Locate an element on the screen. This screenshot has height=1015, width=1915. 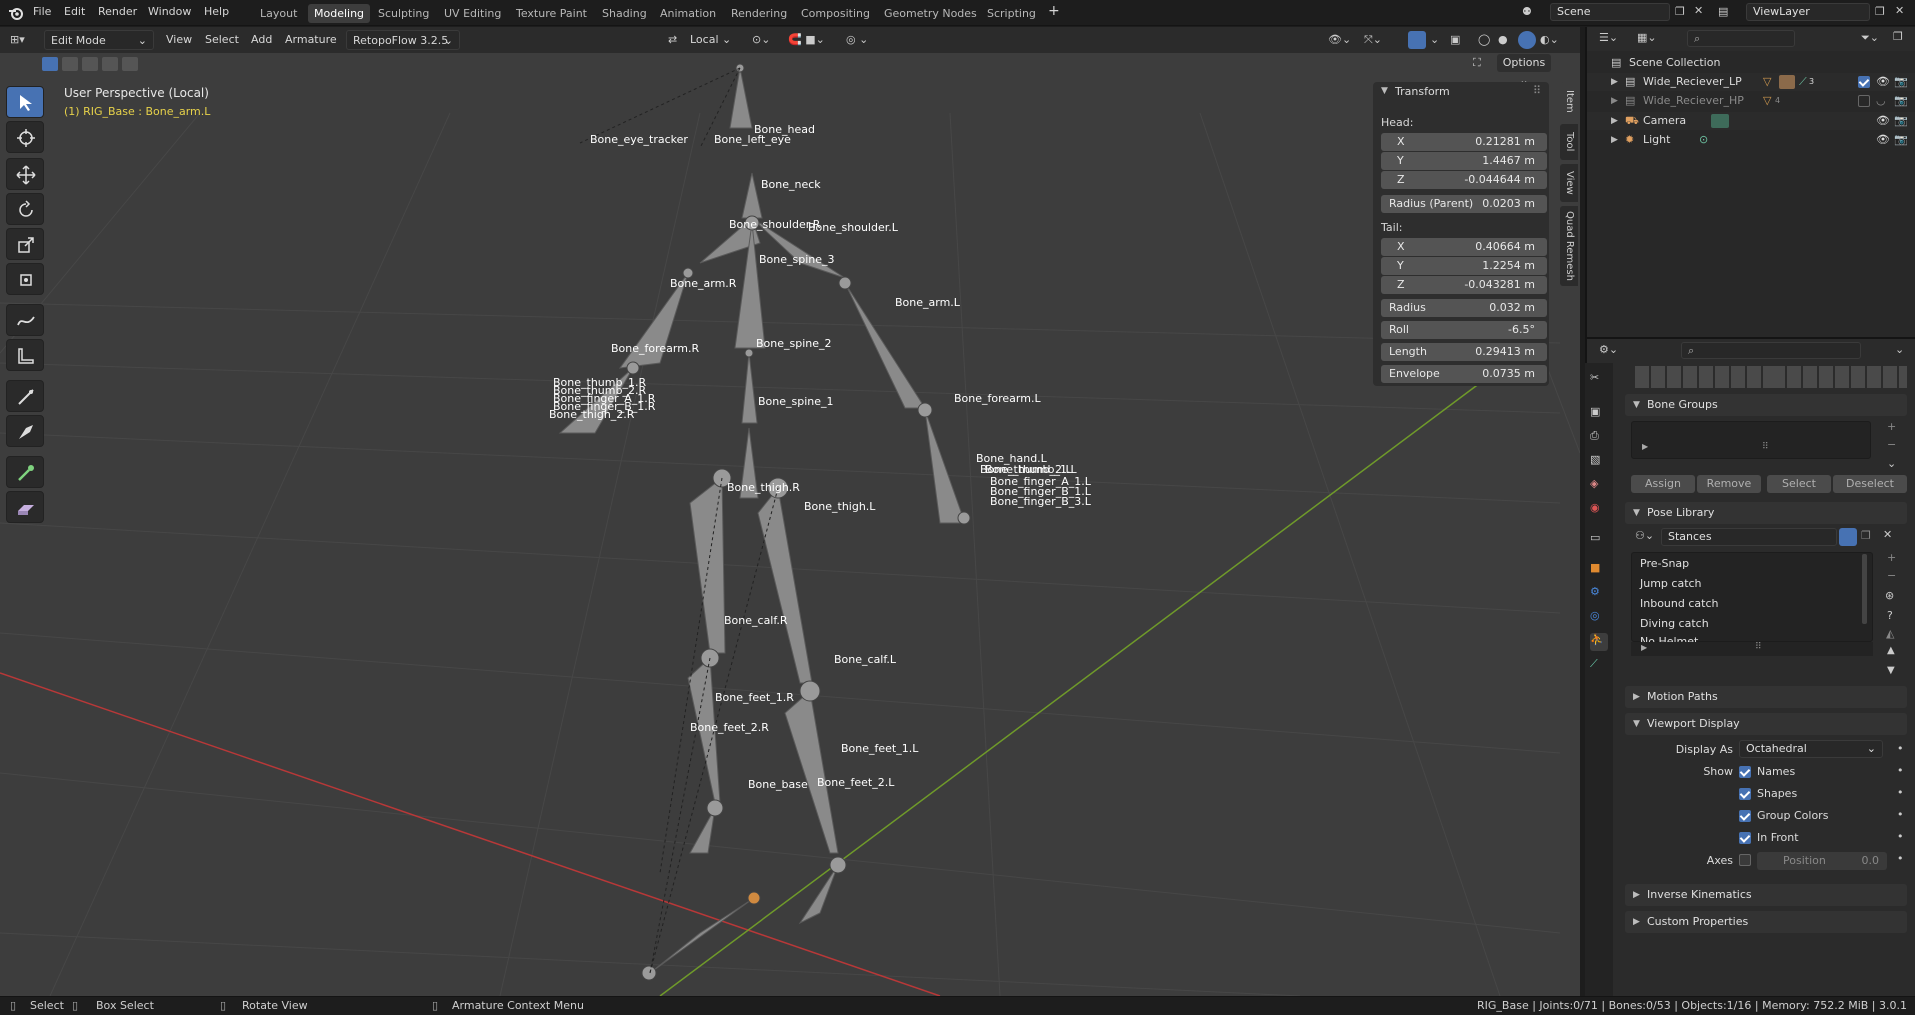
list-resize-handle-icon: ⠿ is located at coordinates (1758, 647).